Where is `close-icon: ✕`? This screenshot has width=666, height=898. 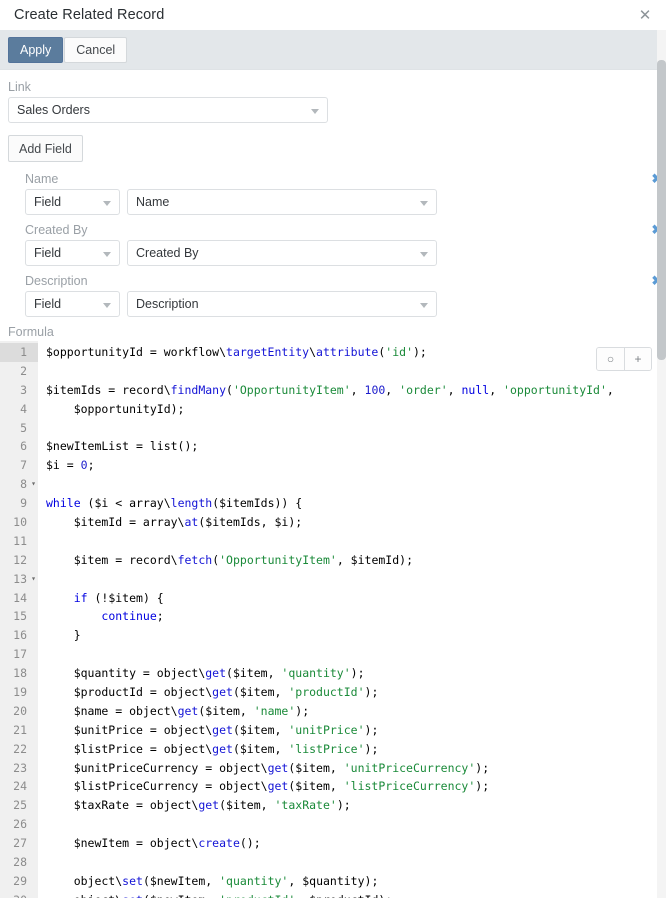
close-icon: ✕ is located at coordinates (645, 15).